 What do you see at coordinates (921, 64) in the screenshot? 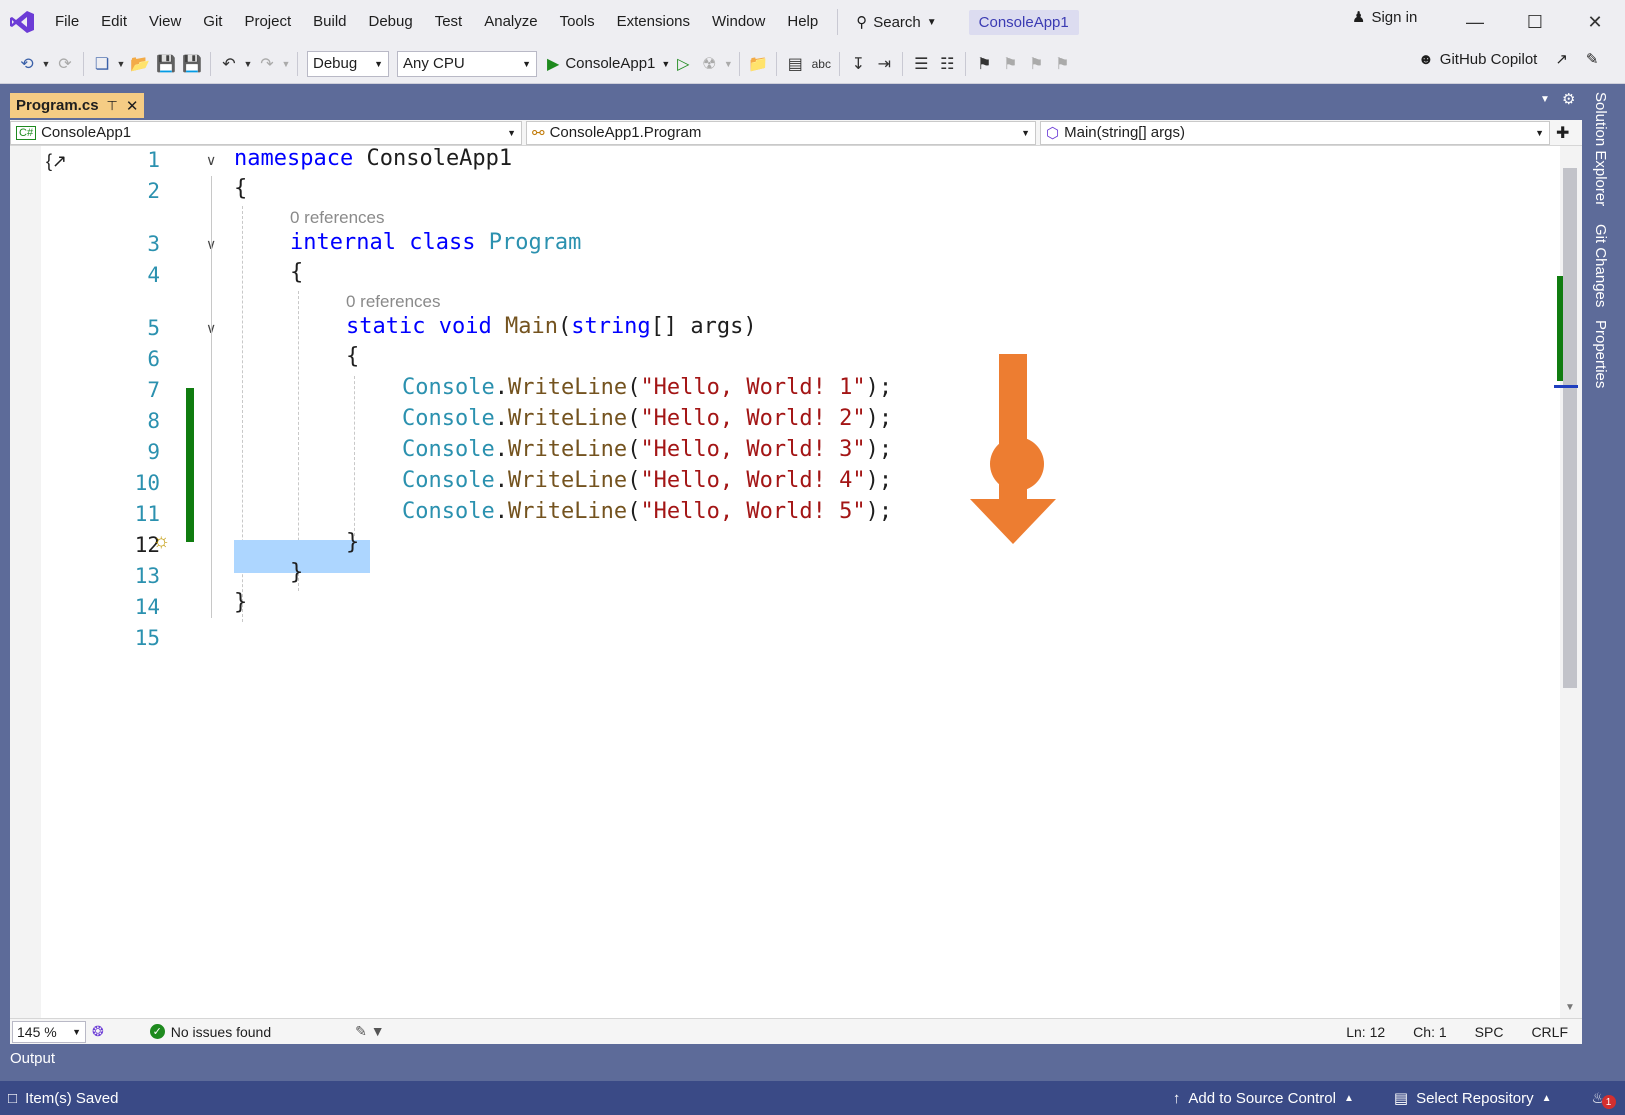
I see `comment-lines-icon: ☰` at bounding box center [921, 64].